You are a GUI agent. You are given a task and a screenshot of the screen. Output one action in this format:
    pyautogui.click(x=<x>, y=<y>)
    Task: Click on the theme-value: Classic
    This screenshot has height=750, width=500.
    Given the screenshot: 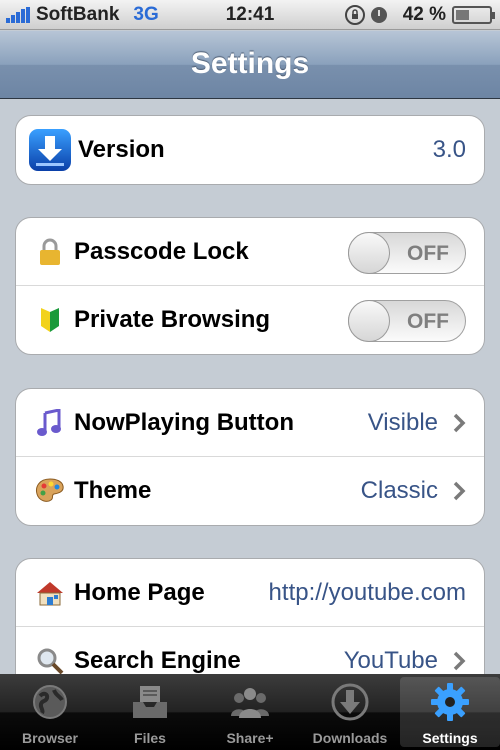 What is the action you would take?
    pyautogui.click(x=399, y=490)
    